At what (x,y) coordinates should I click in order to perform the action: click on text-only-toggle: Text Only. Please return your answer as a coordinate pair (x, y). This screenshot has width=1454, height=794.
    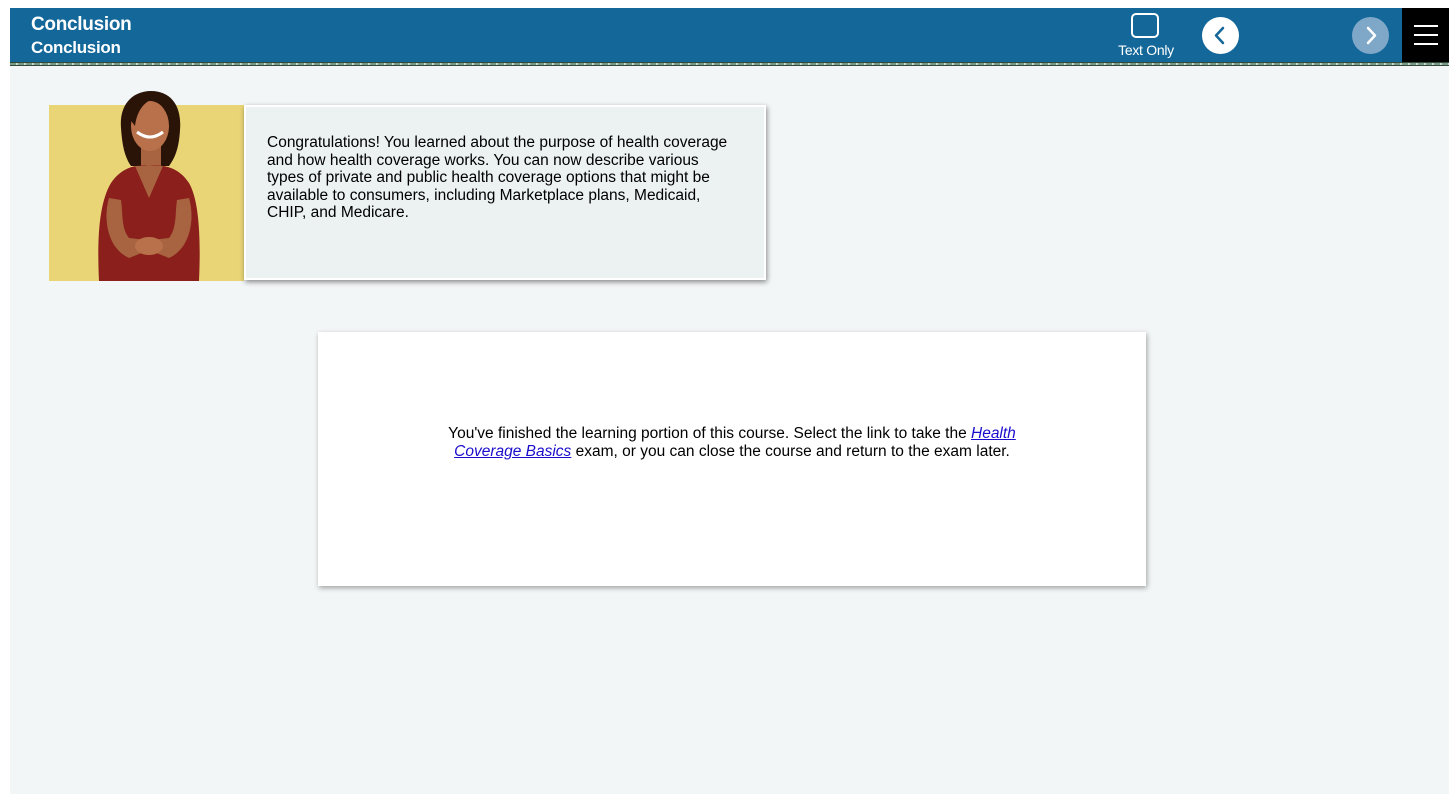
    Looking at the image, I should click on (1146, 36).